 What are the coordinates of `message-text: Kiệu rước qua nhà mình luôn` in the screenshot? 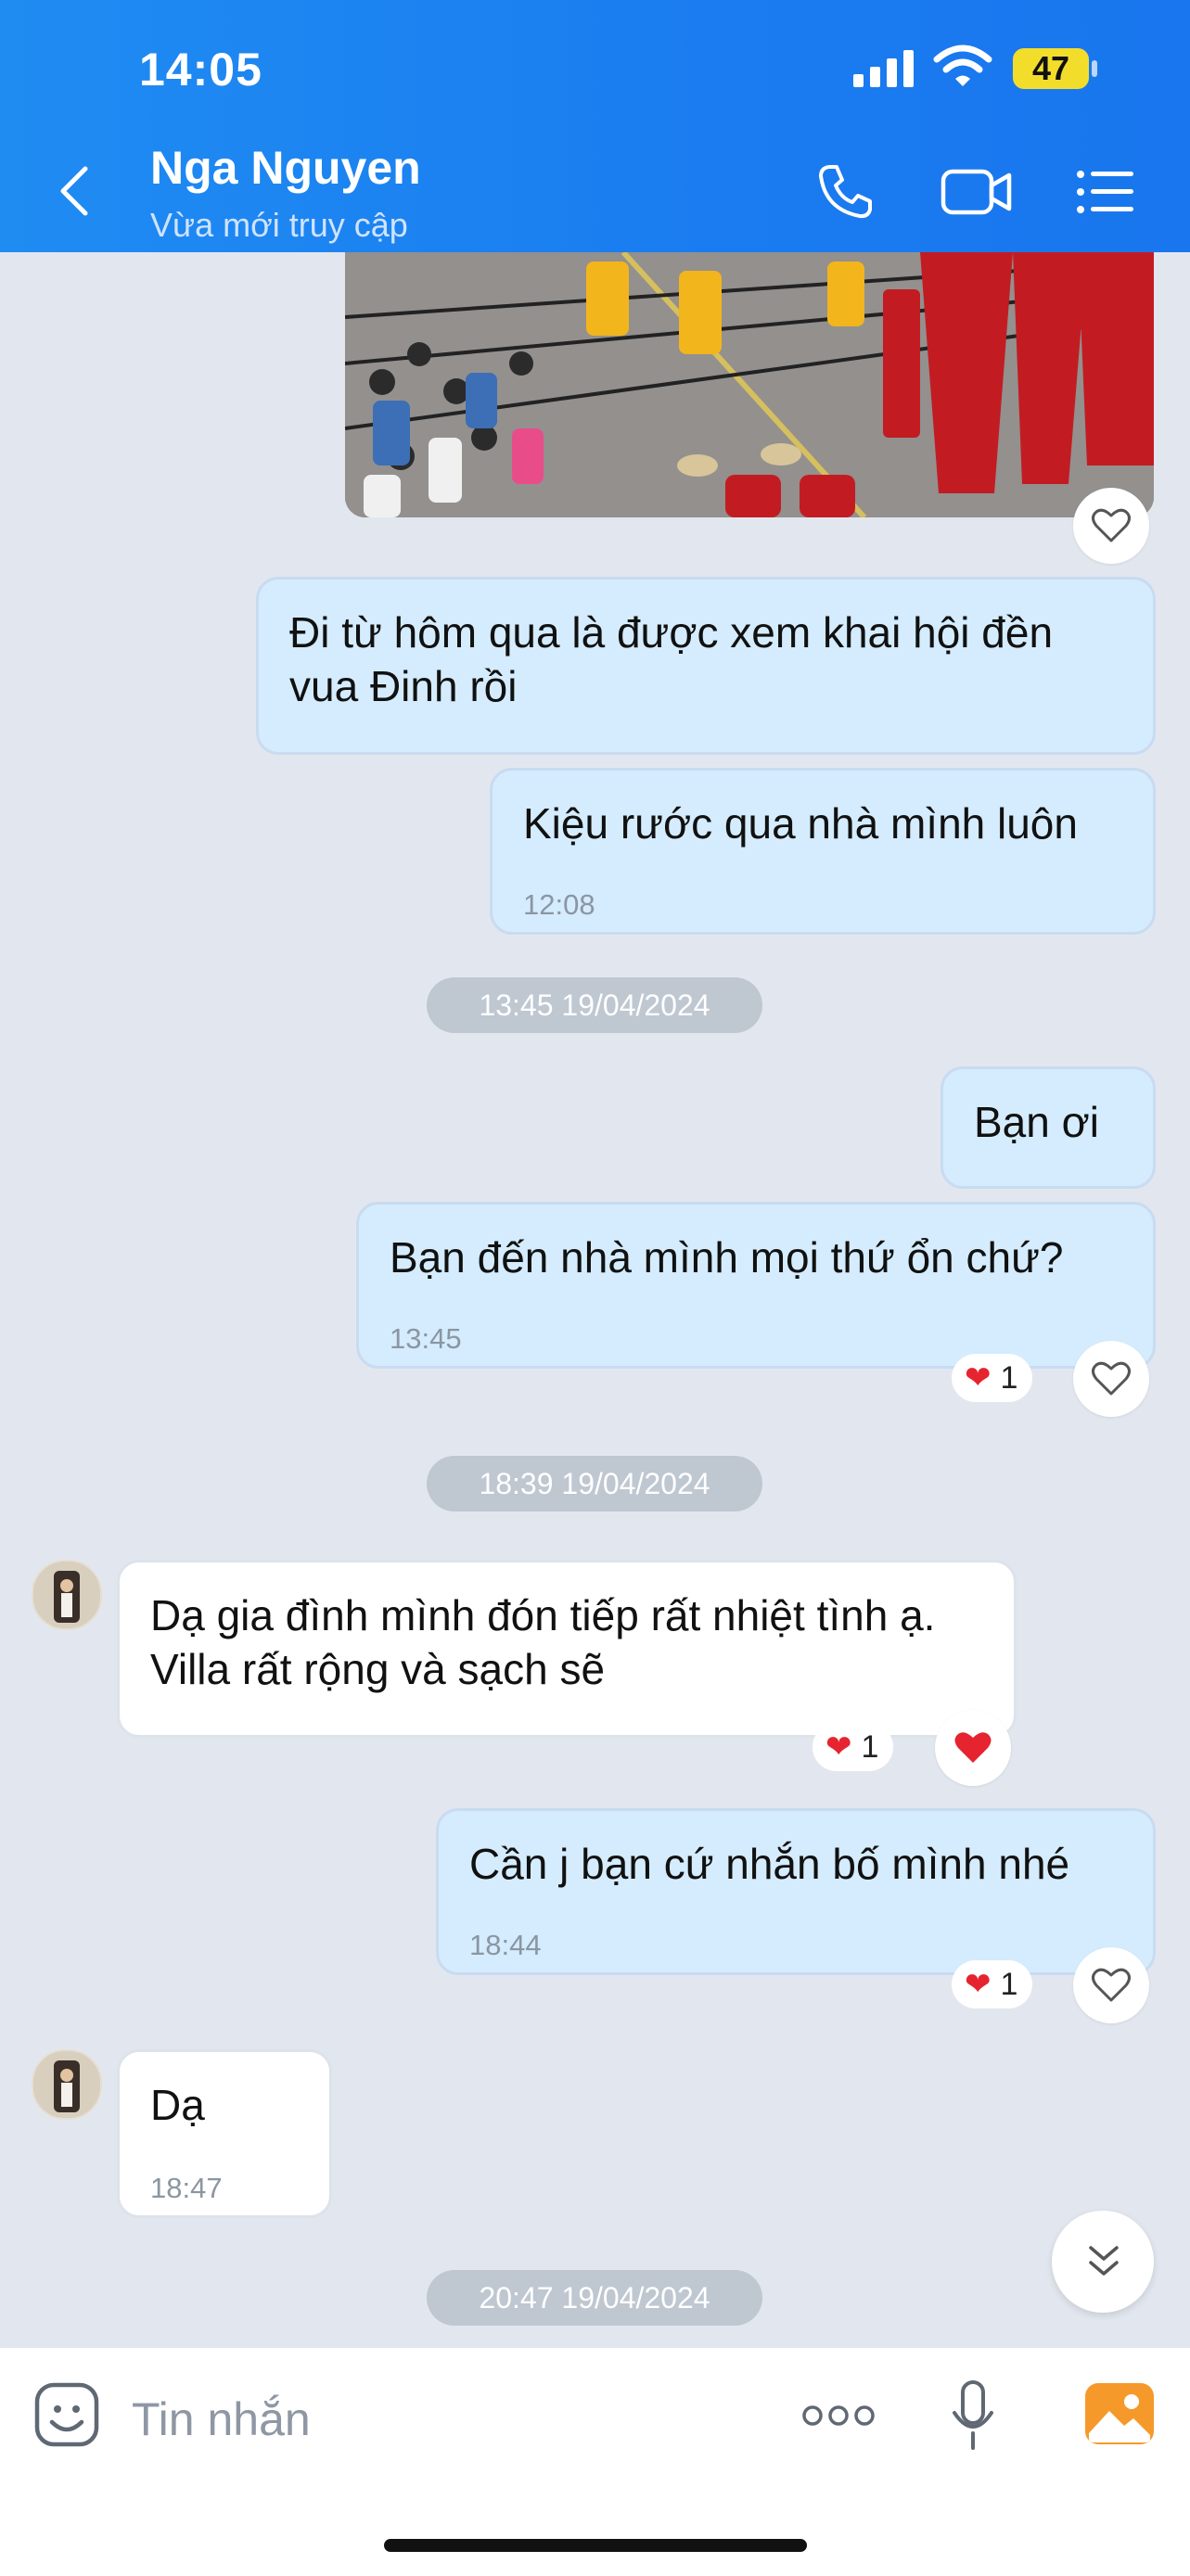 It's located at (800, 823).